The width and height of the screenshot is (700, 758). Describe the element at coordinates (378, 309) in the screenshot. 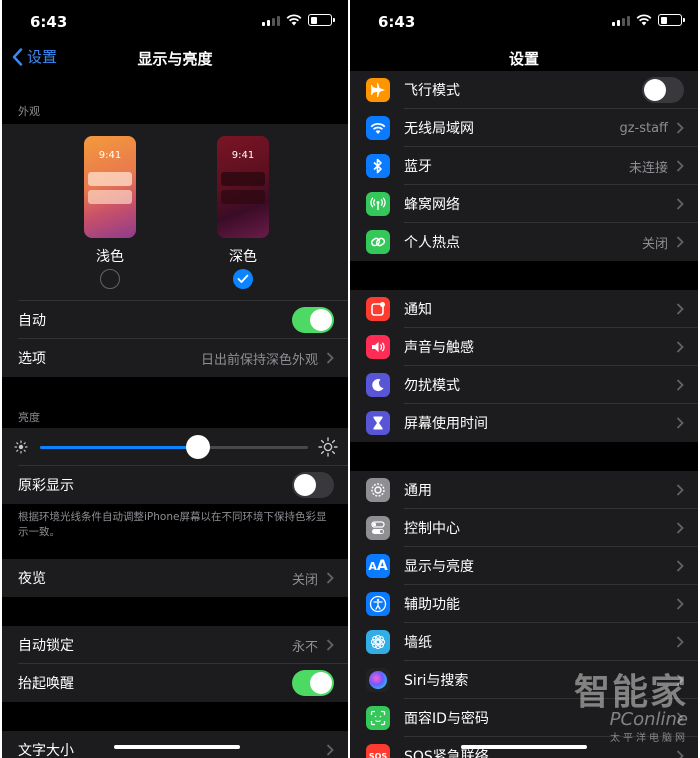

I see `notifications-icon` at that location.